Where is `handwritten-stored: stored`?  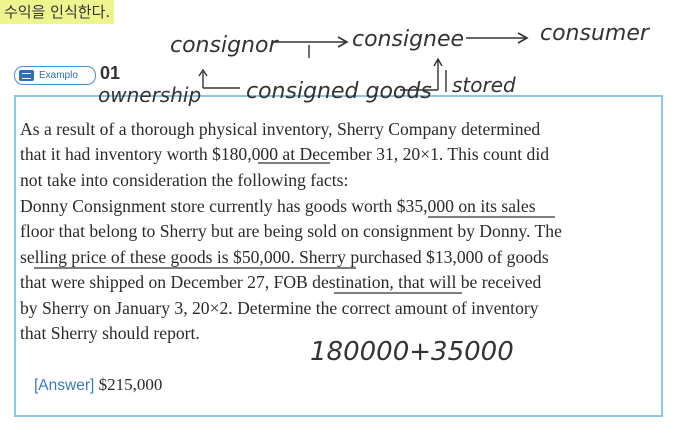 handwritten-stored: stored is located at coordinates (484, 85).